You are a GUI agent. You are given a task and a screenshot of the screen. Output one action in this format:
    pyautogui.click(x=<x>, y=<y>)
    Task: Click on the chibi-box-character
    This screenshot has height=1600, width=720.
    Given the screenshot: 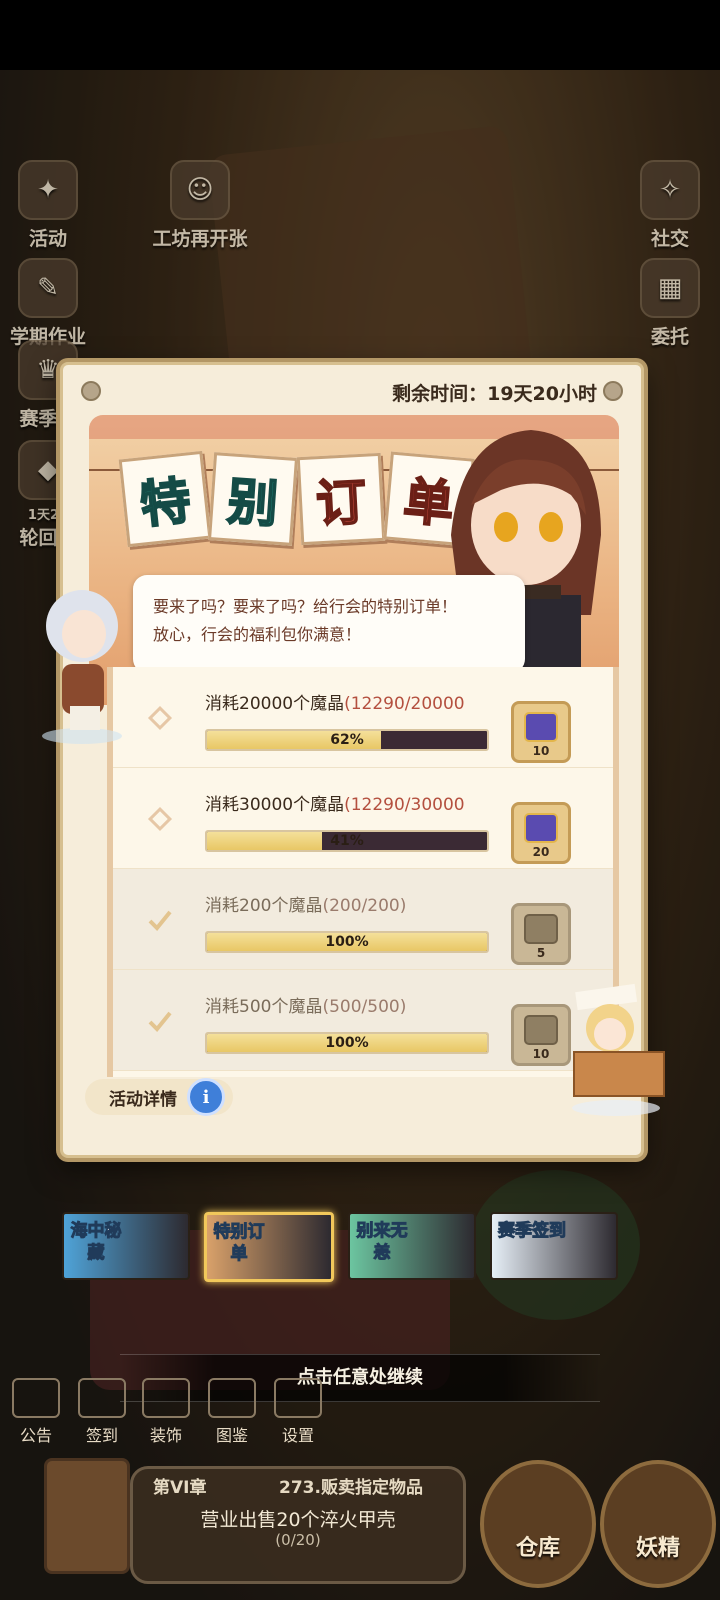 What is the action you would take?
    pyautogui.click(x=618, y=1049)
    